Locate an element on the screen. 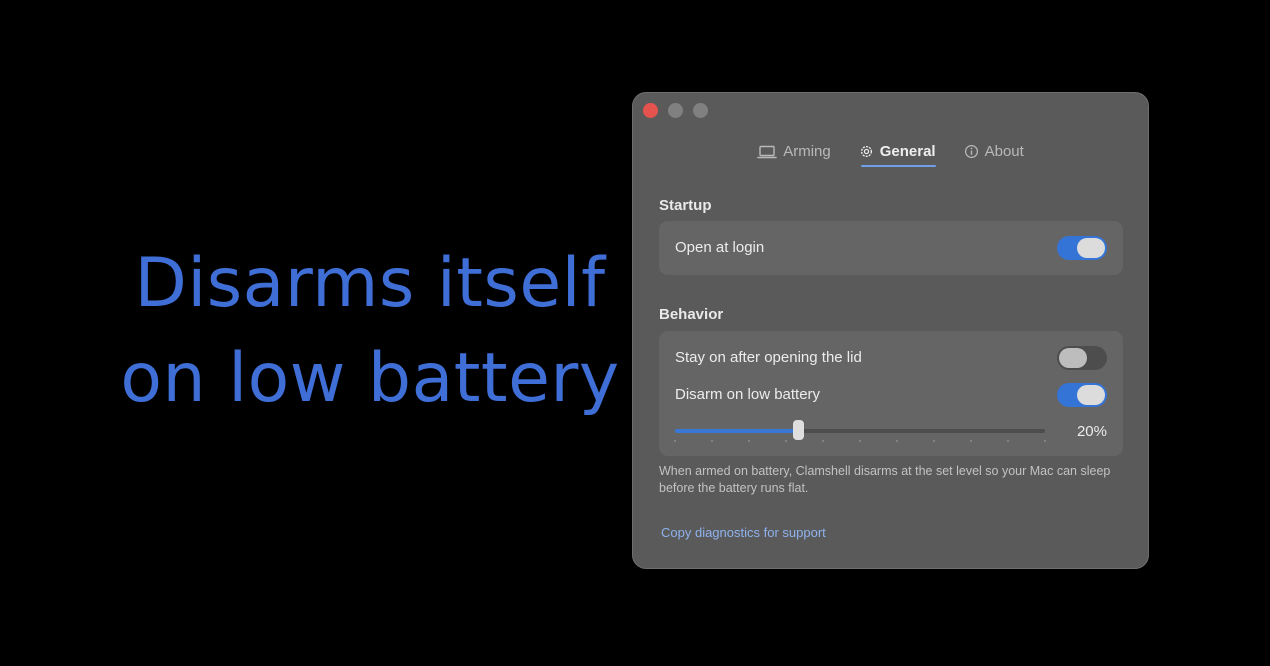  slider-thumb is located at coordinates (798, 430).